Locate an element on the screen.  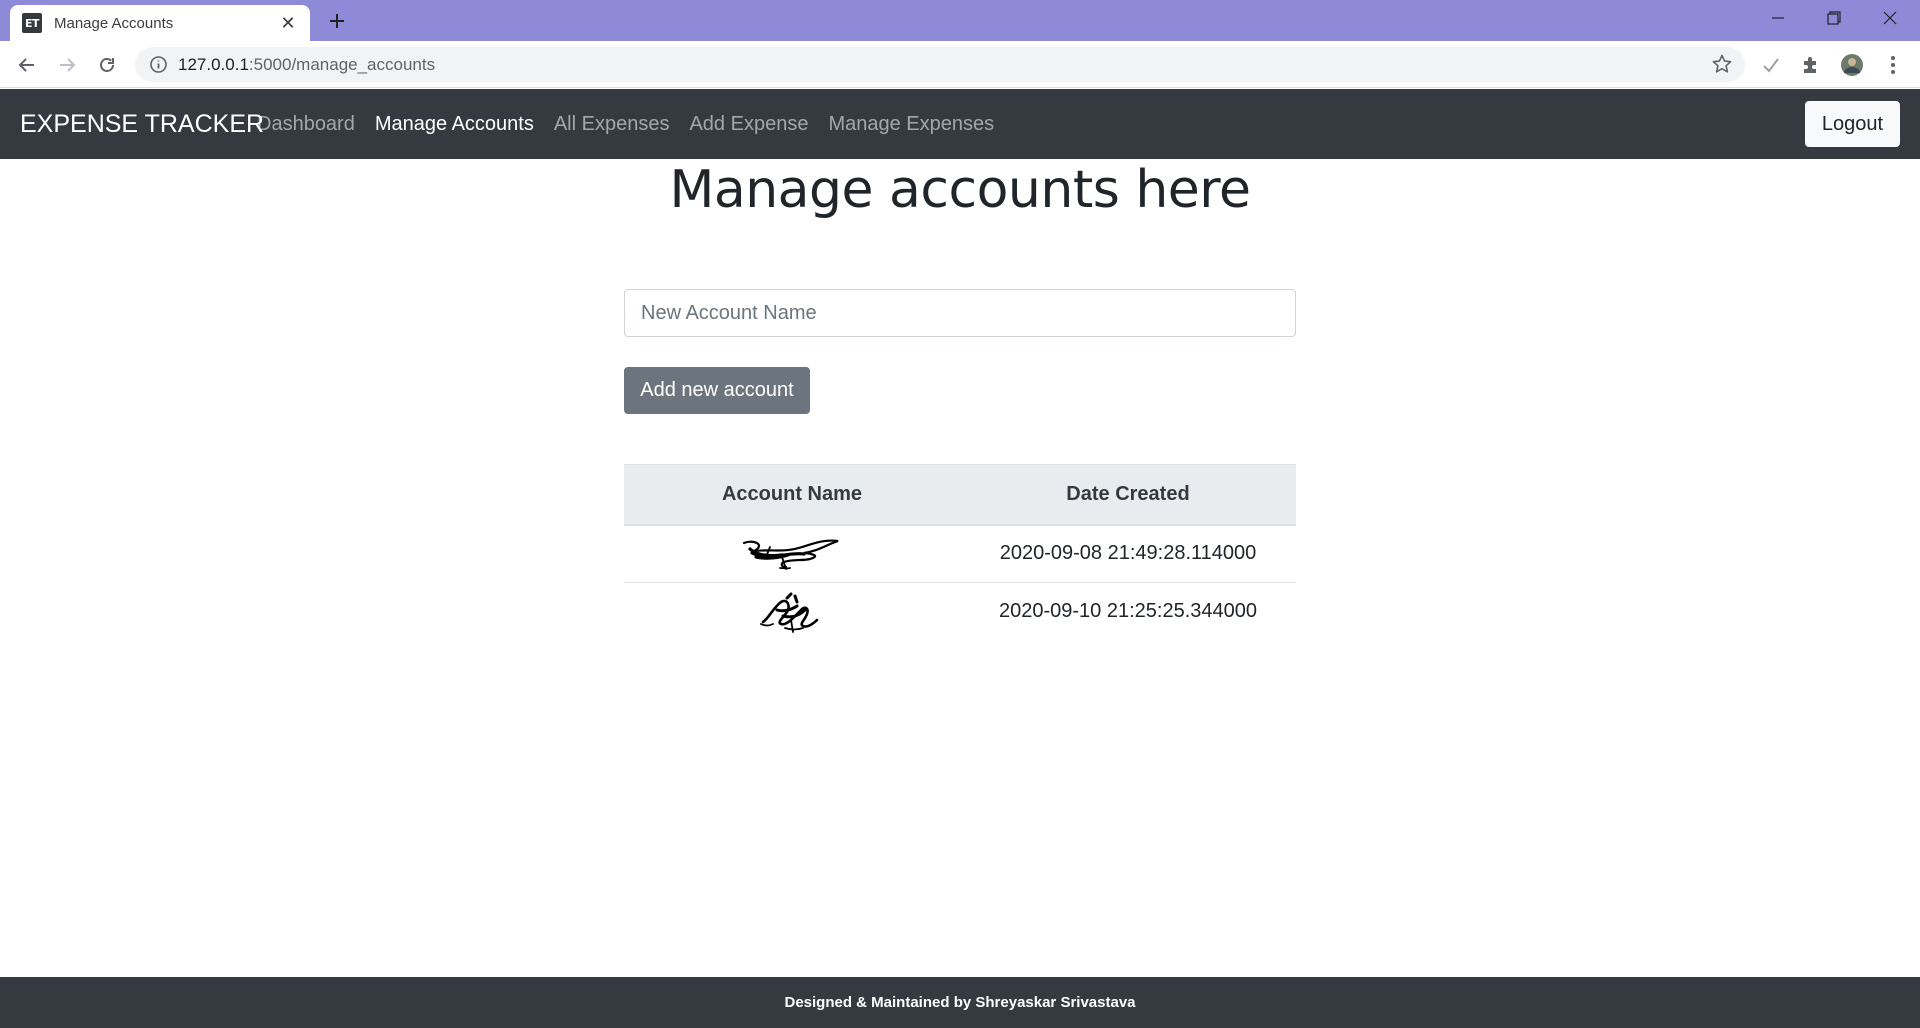
new-tab-icon is located at coordinates (337, 21).